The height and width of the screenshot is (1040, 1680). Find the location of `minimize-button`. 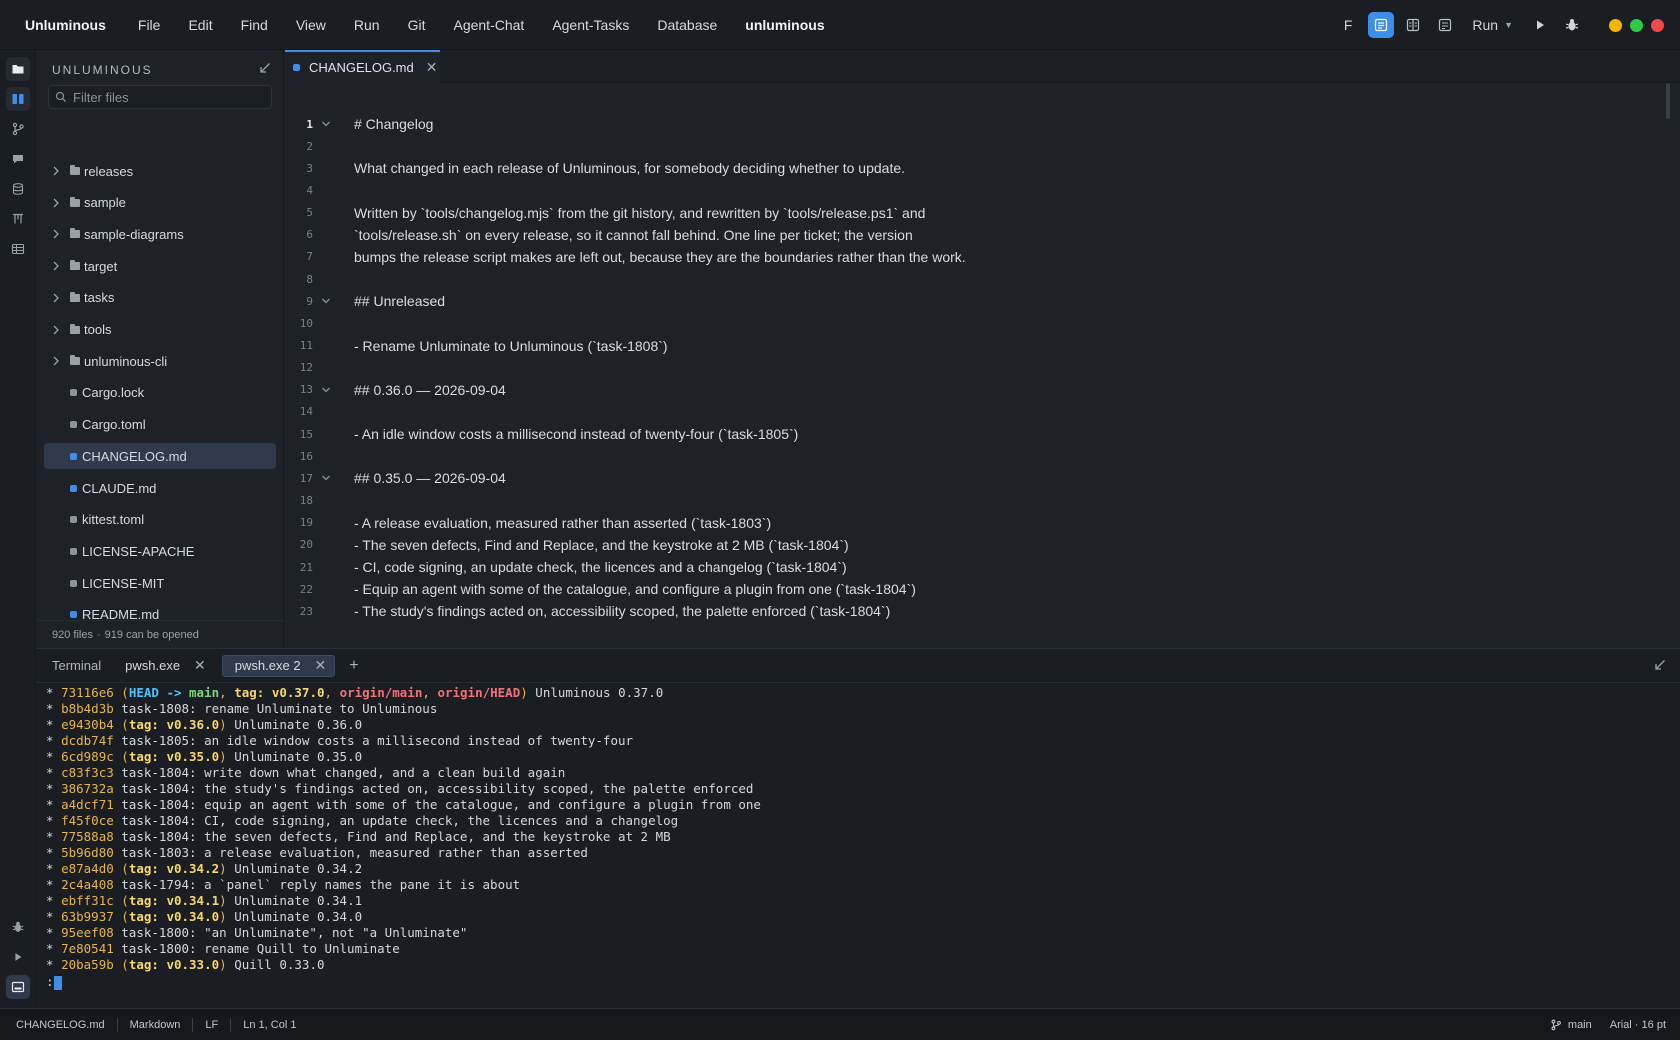

minimize-button is located at coordinates (1615, 25).